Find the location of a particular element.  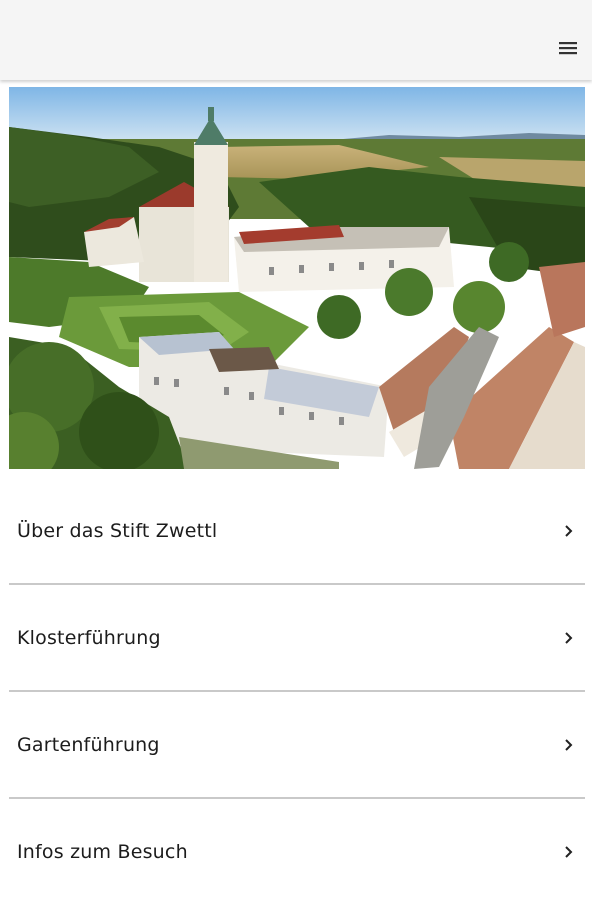

menu-item-label: Gartenführung is located at coordinates (88, 744).